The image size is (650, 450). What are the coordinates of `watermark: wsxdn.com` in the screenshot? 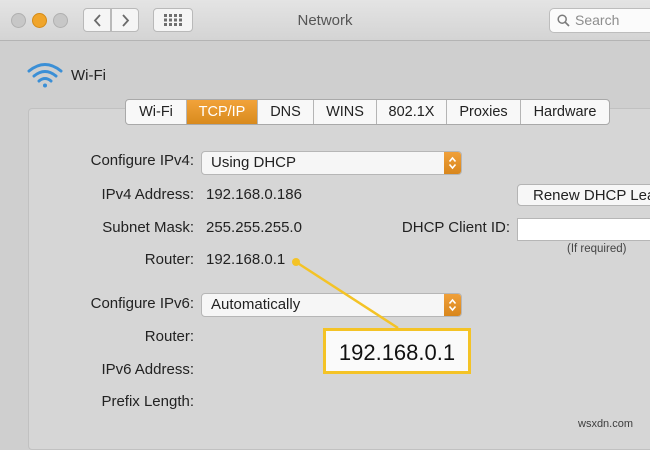 It's located at (606, 424).